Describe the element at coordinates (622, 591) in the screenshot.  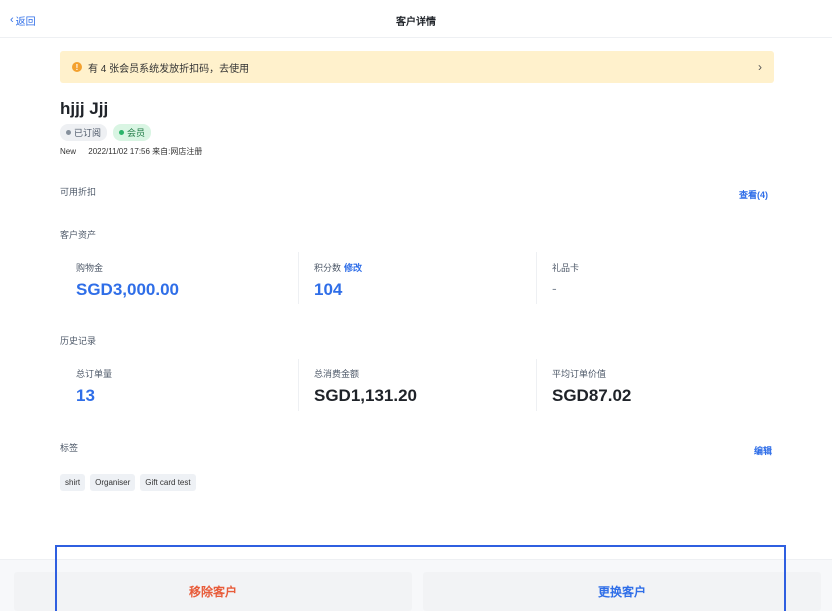
I see `change-customer-button: 更换客户` at that location.